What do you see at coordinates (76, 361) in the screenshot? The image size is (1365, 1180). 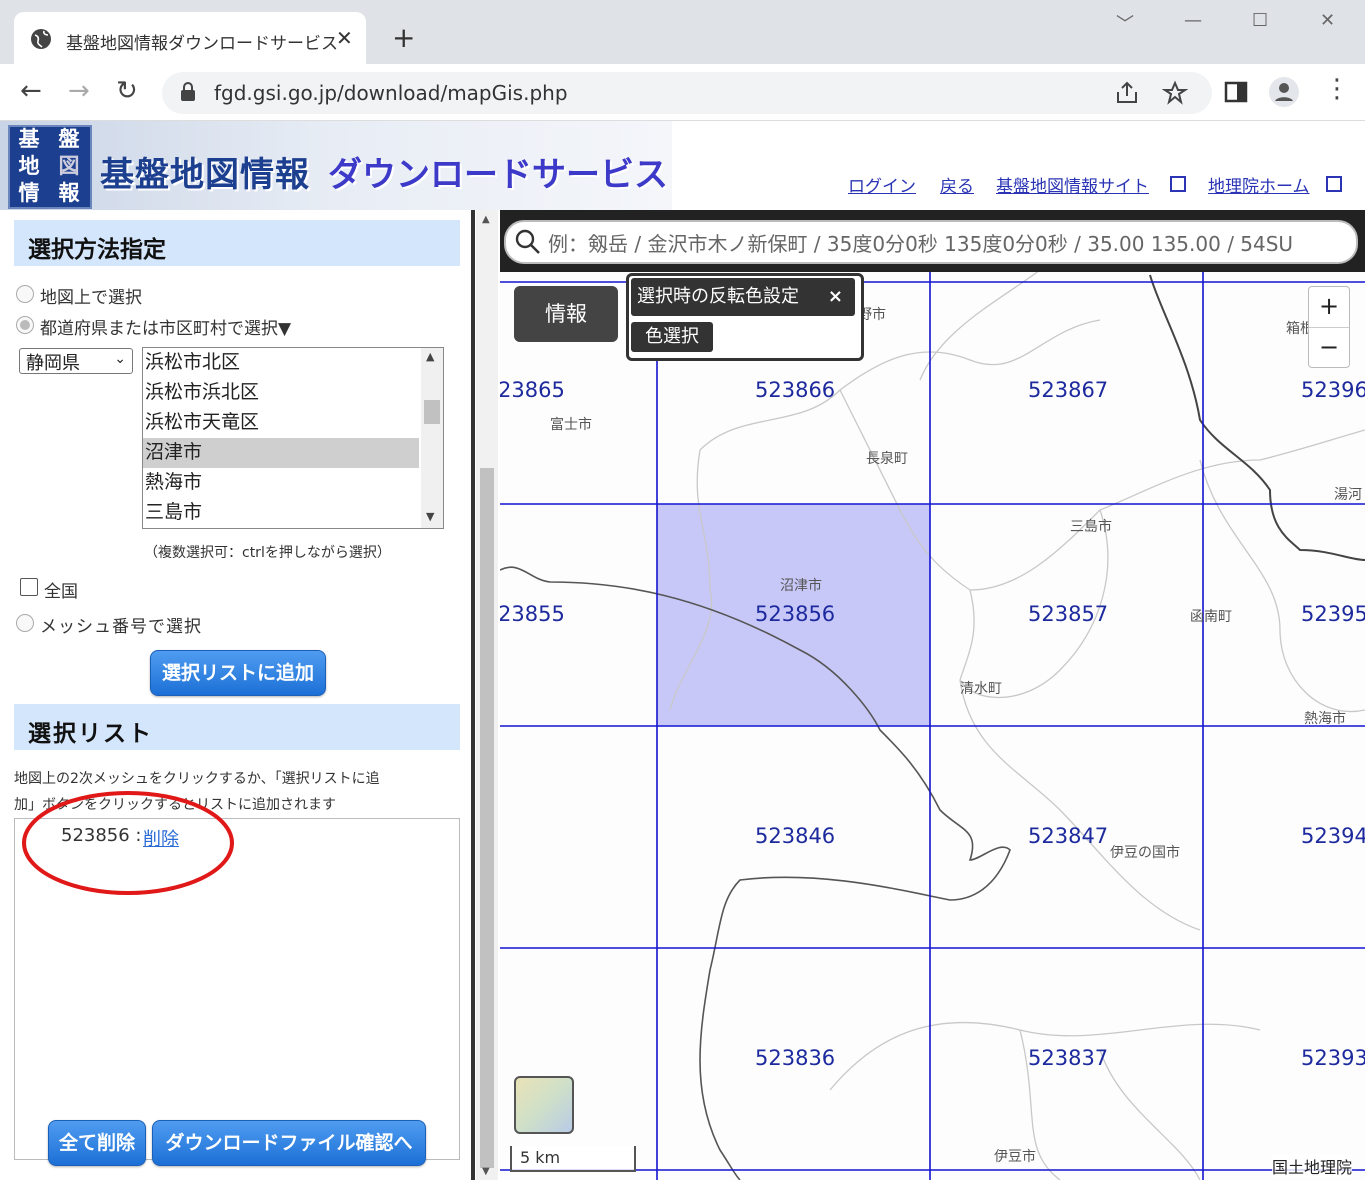 I see `prefecture-select: 静岡県 ⌄` at bounding box center [76, 361].